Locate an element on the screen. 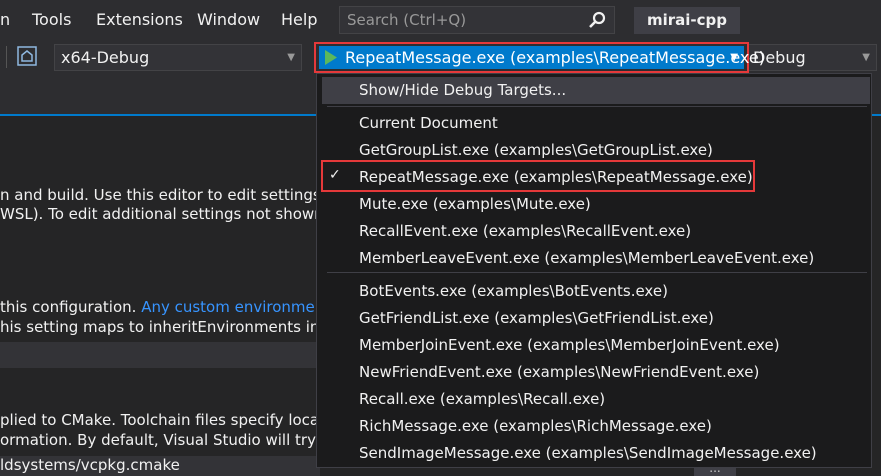  target-item: BotEvents.exe (examples\BotEvents.exe) is located at coordinates (513, 291).